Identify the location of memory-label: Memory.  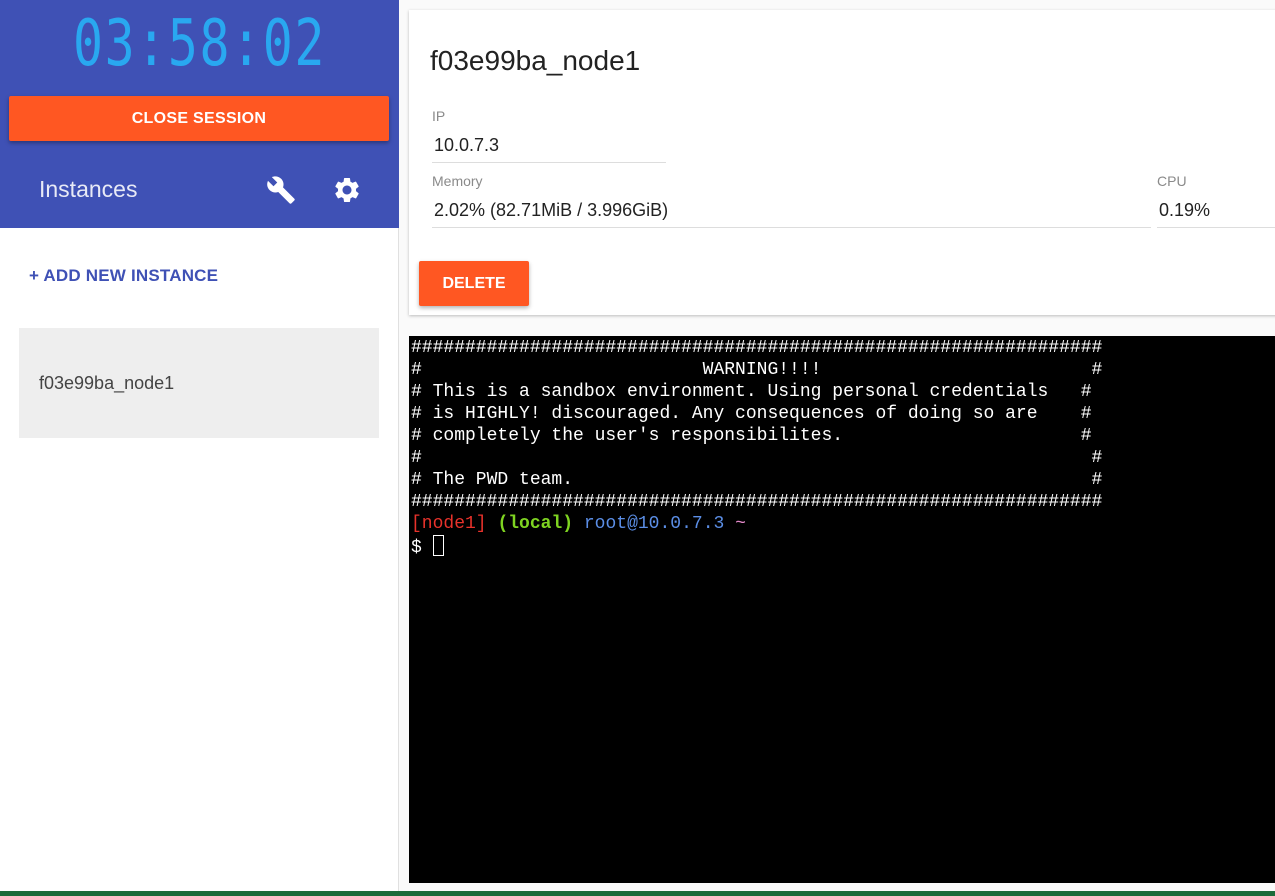
(457, 181).